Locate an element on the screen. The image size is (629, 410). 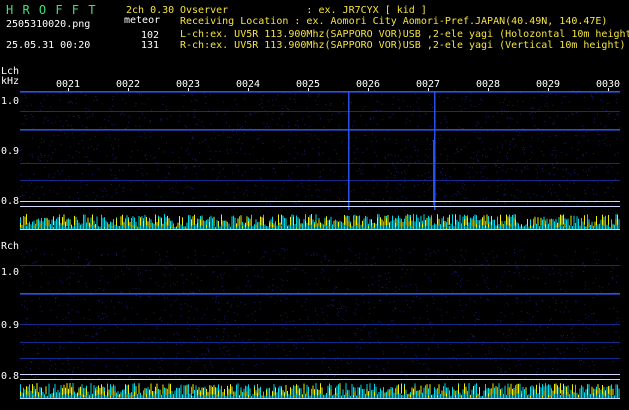
lch-level-bars-cyan is located at coordinates (320, 221).